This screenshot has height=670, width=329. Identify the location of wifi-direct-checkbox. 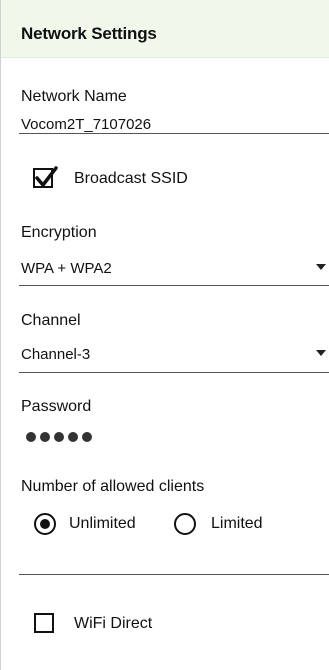
(44, 623).